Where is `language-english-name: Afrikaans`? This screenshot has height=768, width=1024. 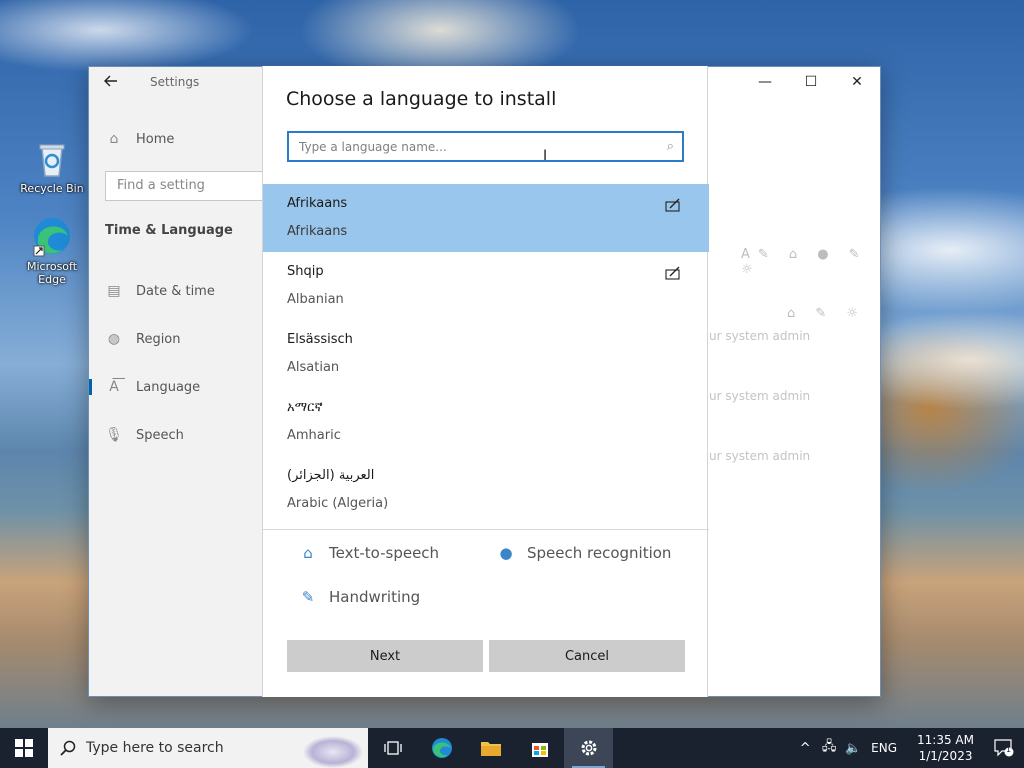 language-english-name: Afrikaans is located at coordinates (317, 231).